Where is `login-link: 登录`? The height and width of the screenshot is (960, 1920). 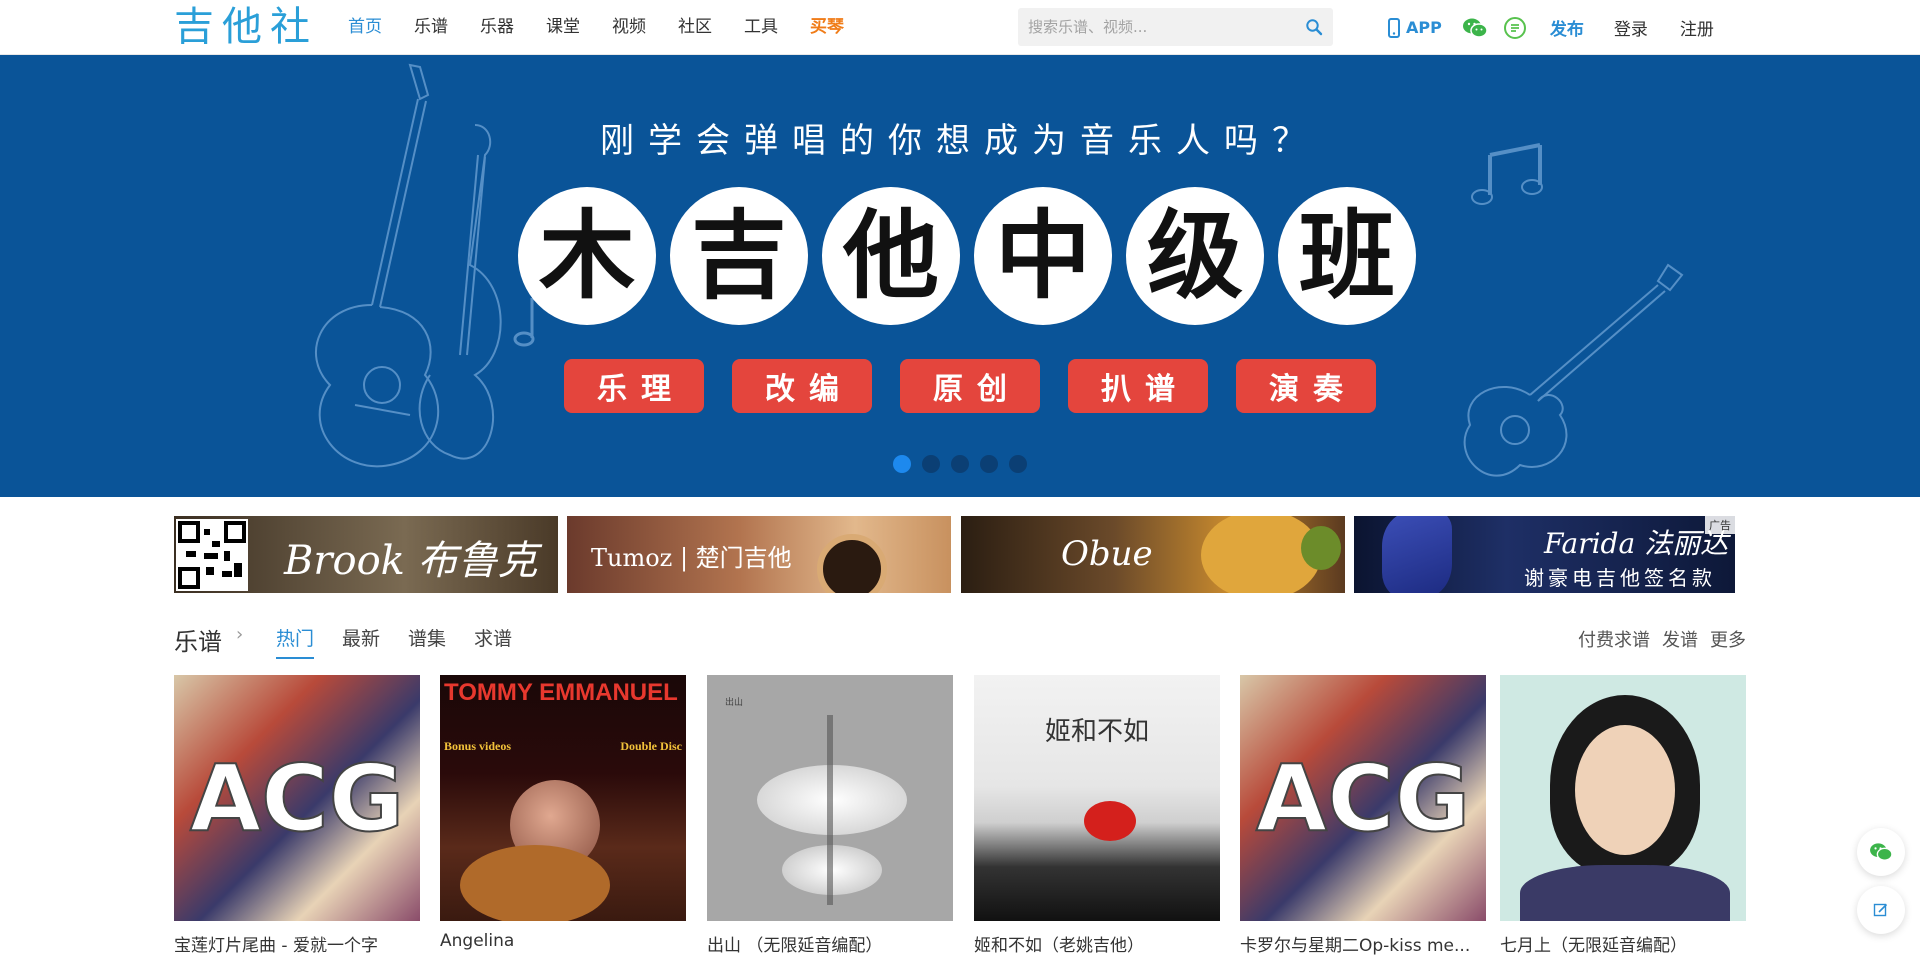
login-link: 登录 is located at coordinates (1631, 27).